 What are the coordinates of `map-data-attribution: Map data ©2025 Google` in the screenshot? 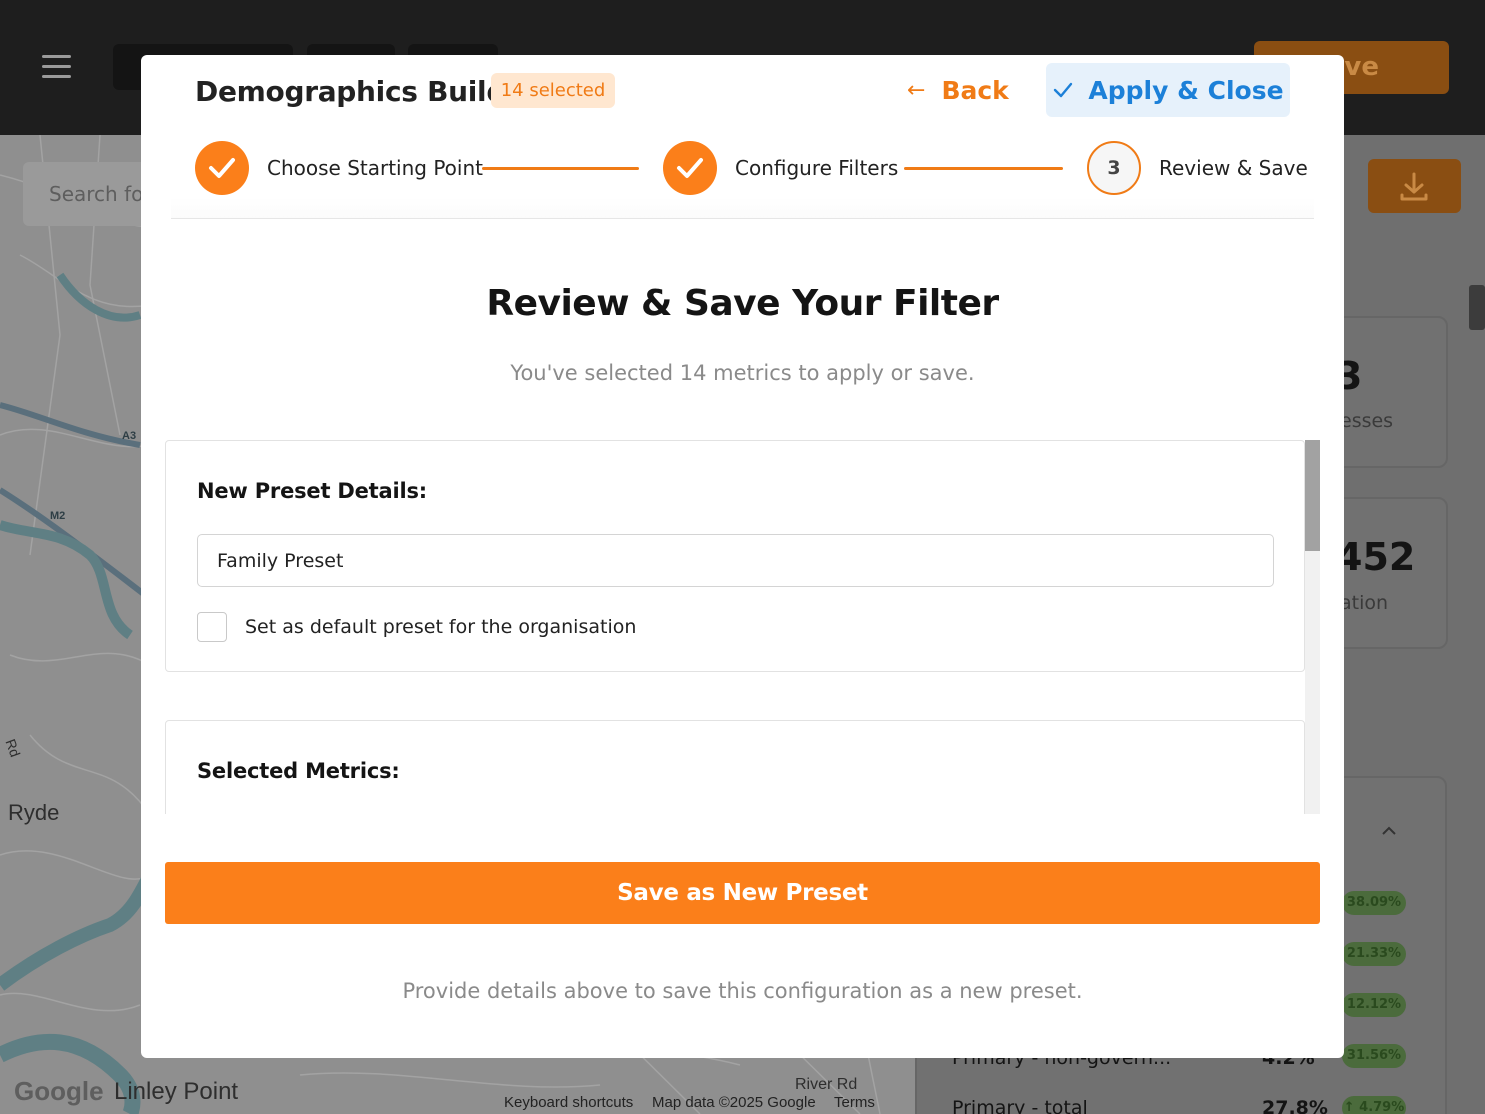 It's located at (734, 1102).